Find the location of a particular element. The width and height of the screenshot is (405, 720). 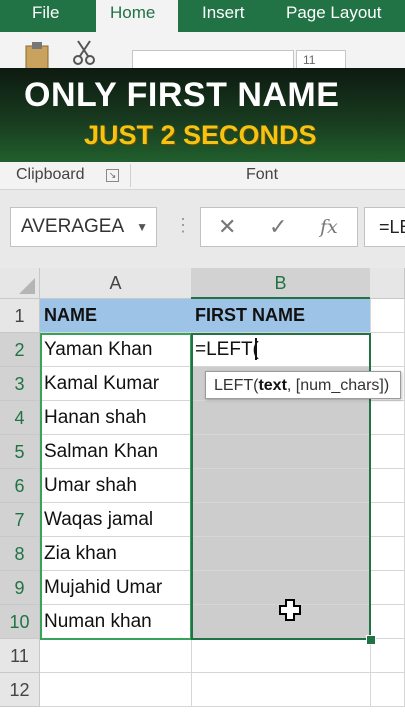

ribbon-body: 11 is located at coordinates (202, 53).